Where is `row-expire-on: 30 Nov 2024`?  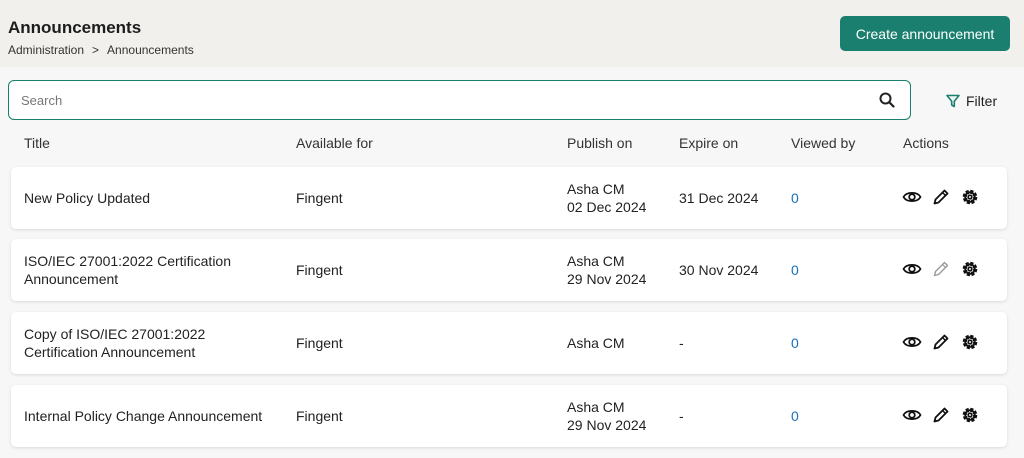
row-expire-on: 30 Nov 2024 is located at coordinates (719, 270).